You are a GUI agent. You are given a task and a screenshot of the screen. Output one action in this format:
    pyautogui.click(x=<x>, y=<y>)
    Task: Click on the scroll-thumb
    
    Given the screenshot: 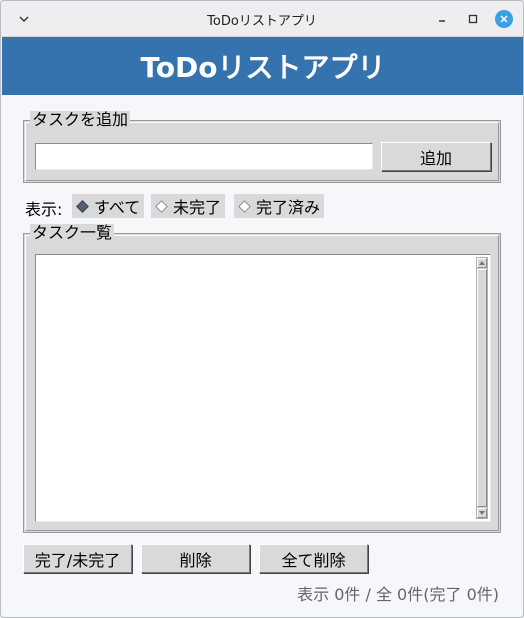 What is the action you would take?
    pyautogui.click(x=482, y=388)
    